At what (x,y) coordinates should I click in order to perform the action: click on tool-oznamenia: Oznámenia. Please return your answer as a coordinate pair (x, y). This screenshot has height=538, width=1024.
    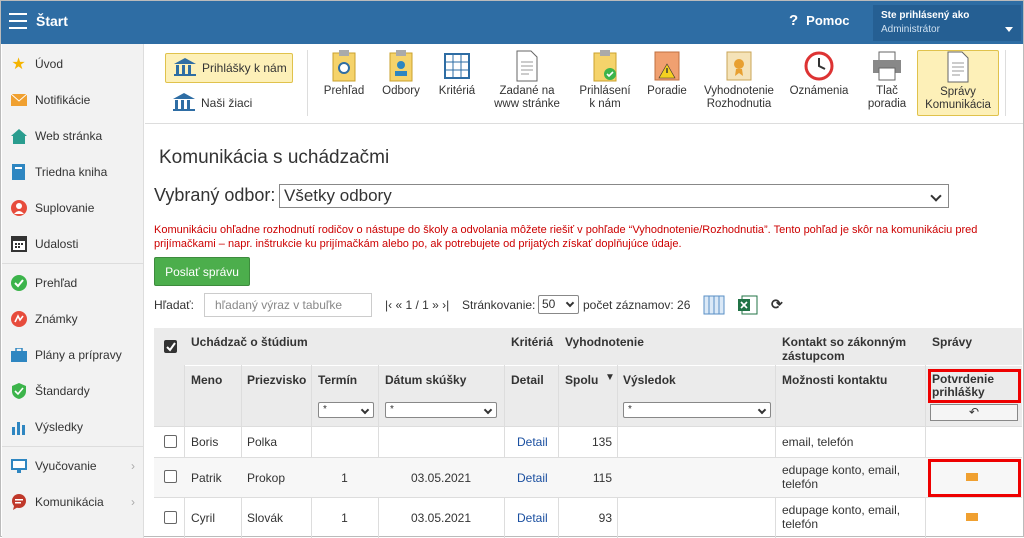
    Looking at the image, I should click on (819, 83).